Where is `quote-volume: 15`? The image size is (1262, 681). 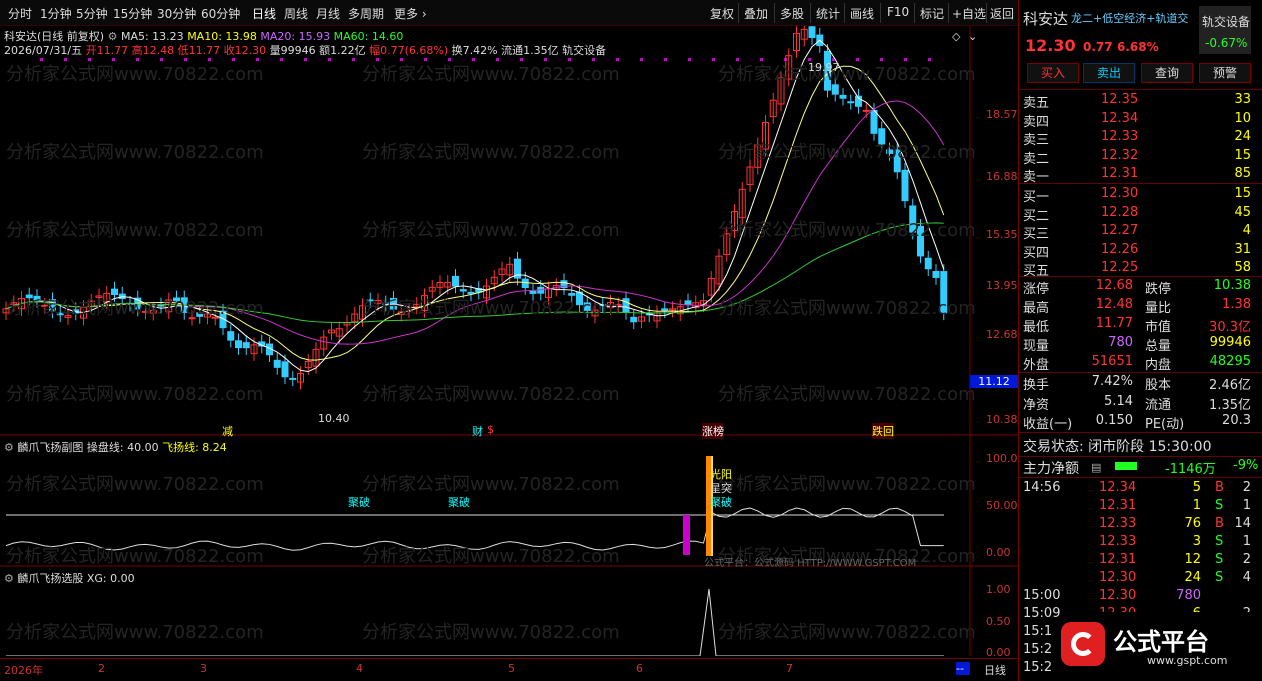
quote-volume: 15 is located at coordinates (1242, 193).